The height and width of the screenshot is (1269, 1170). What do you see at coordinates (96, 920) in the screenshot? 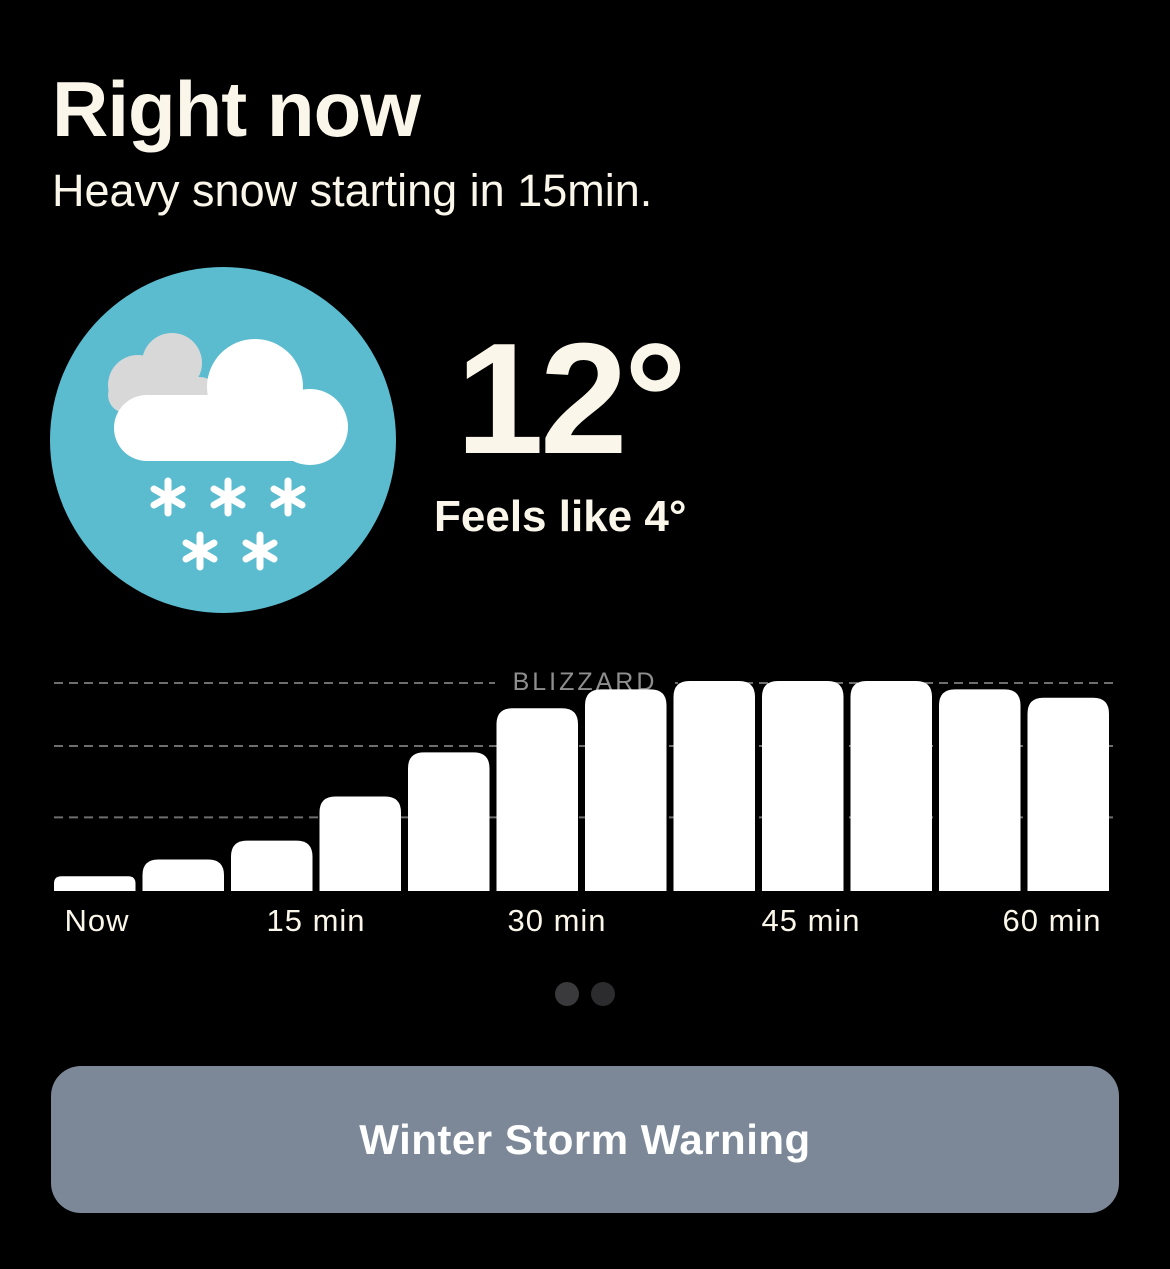
I see `chart-x-tick-label: Now` at bounding box center [96, 920].